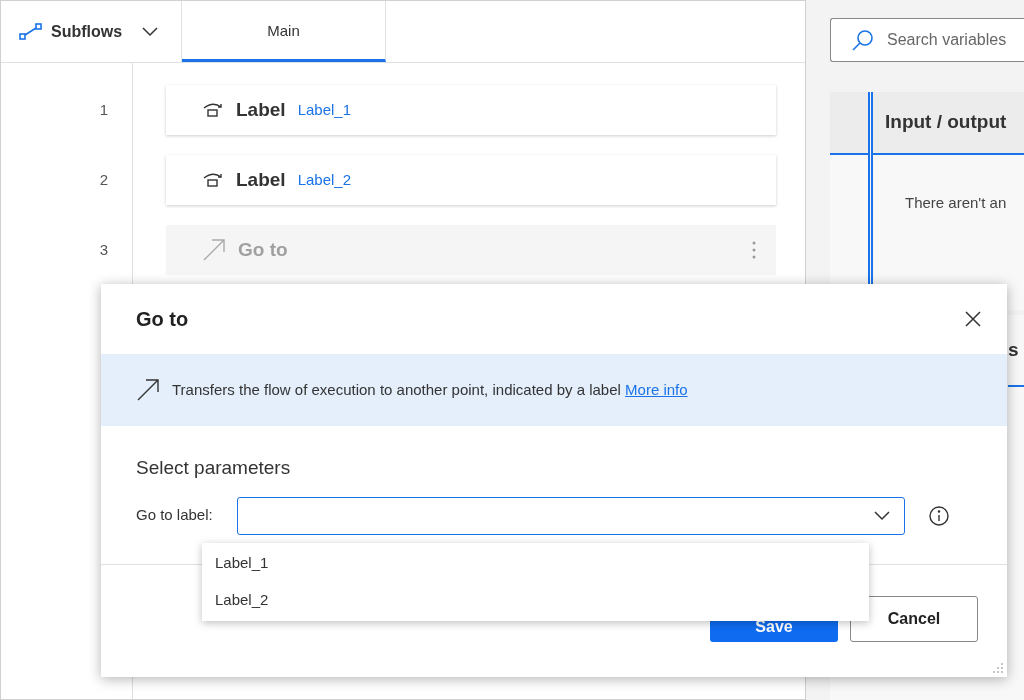 Image resolution: width=1024 pixels, height=700 pixels. I want to click on column-header: s, so click(1013, 349).